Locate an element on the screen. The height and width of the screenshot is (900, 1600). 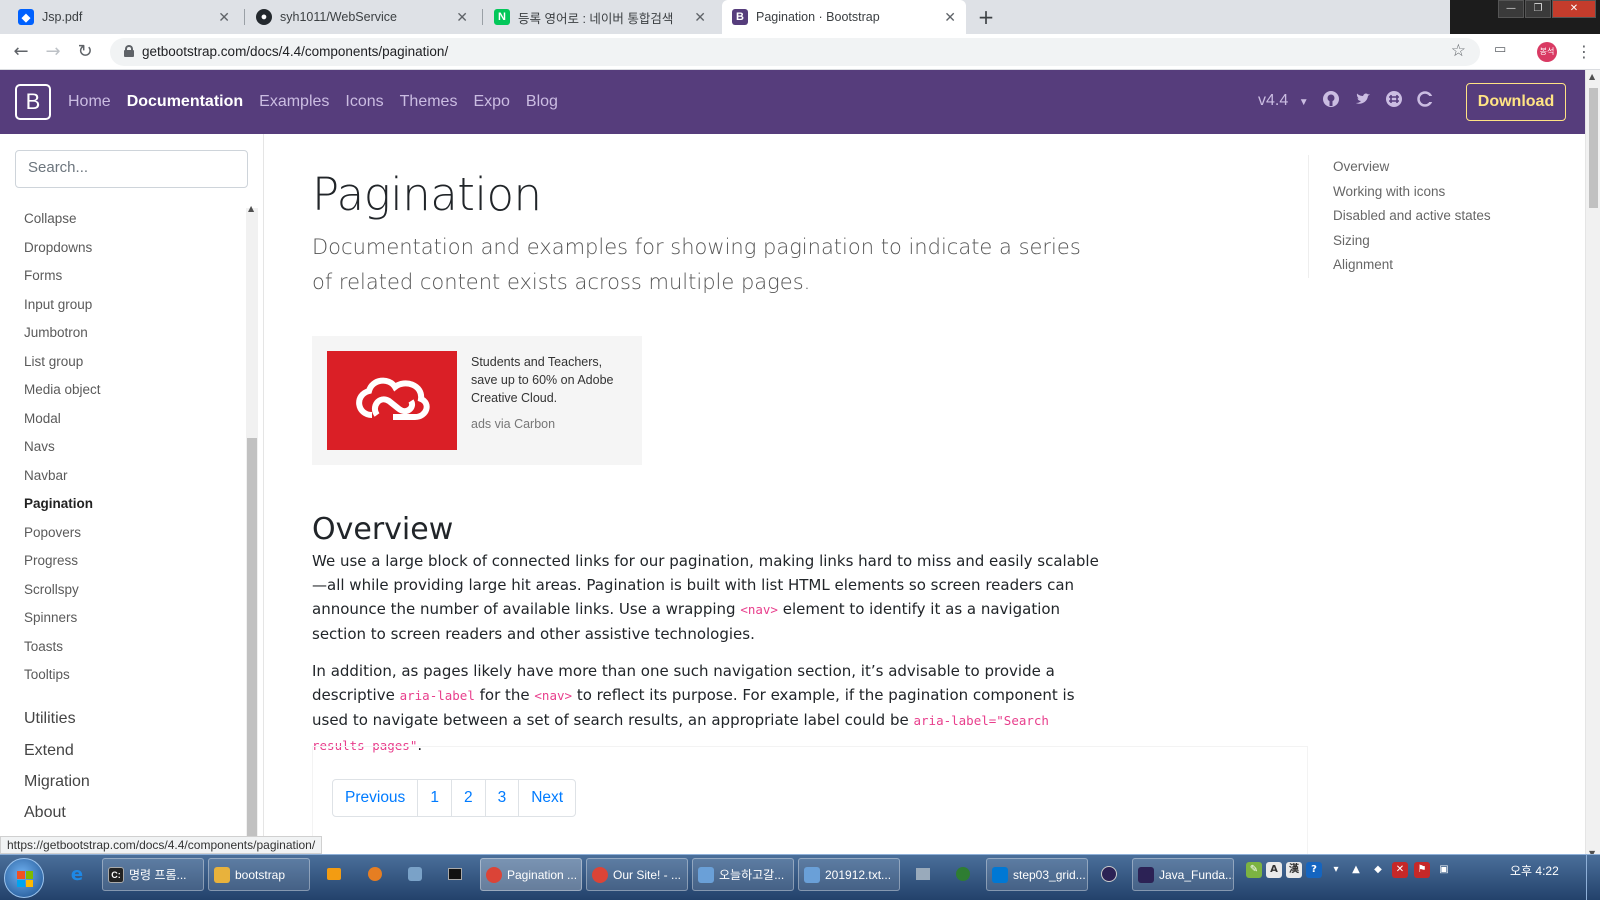
cast-icon: ▭ is located at coordinates (1500, 49).